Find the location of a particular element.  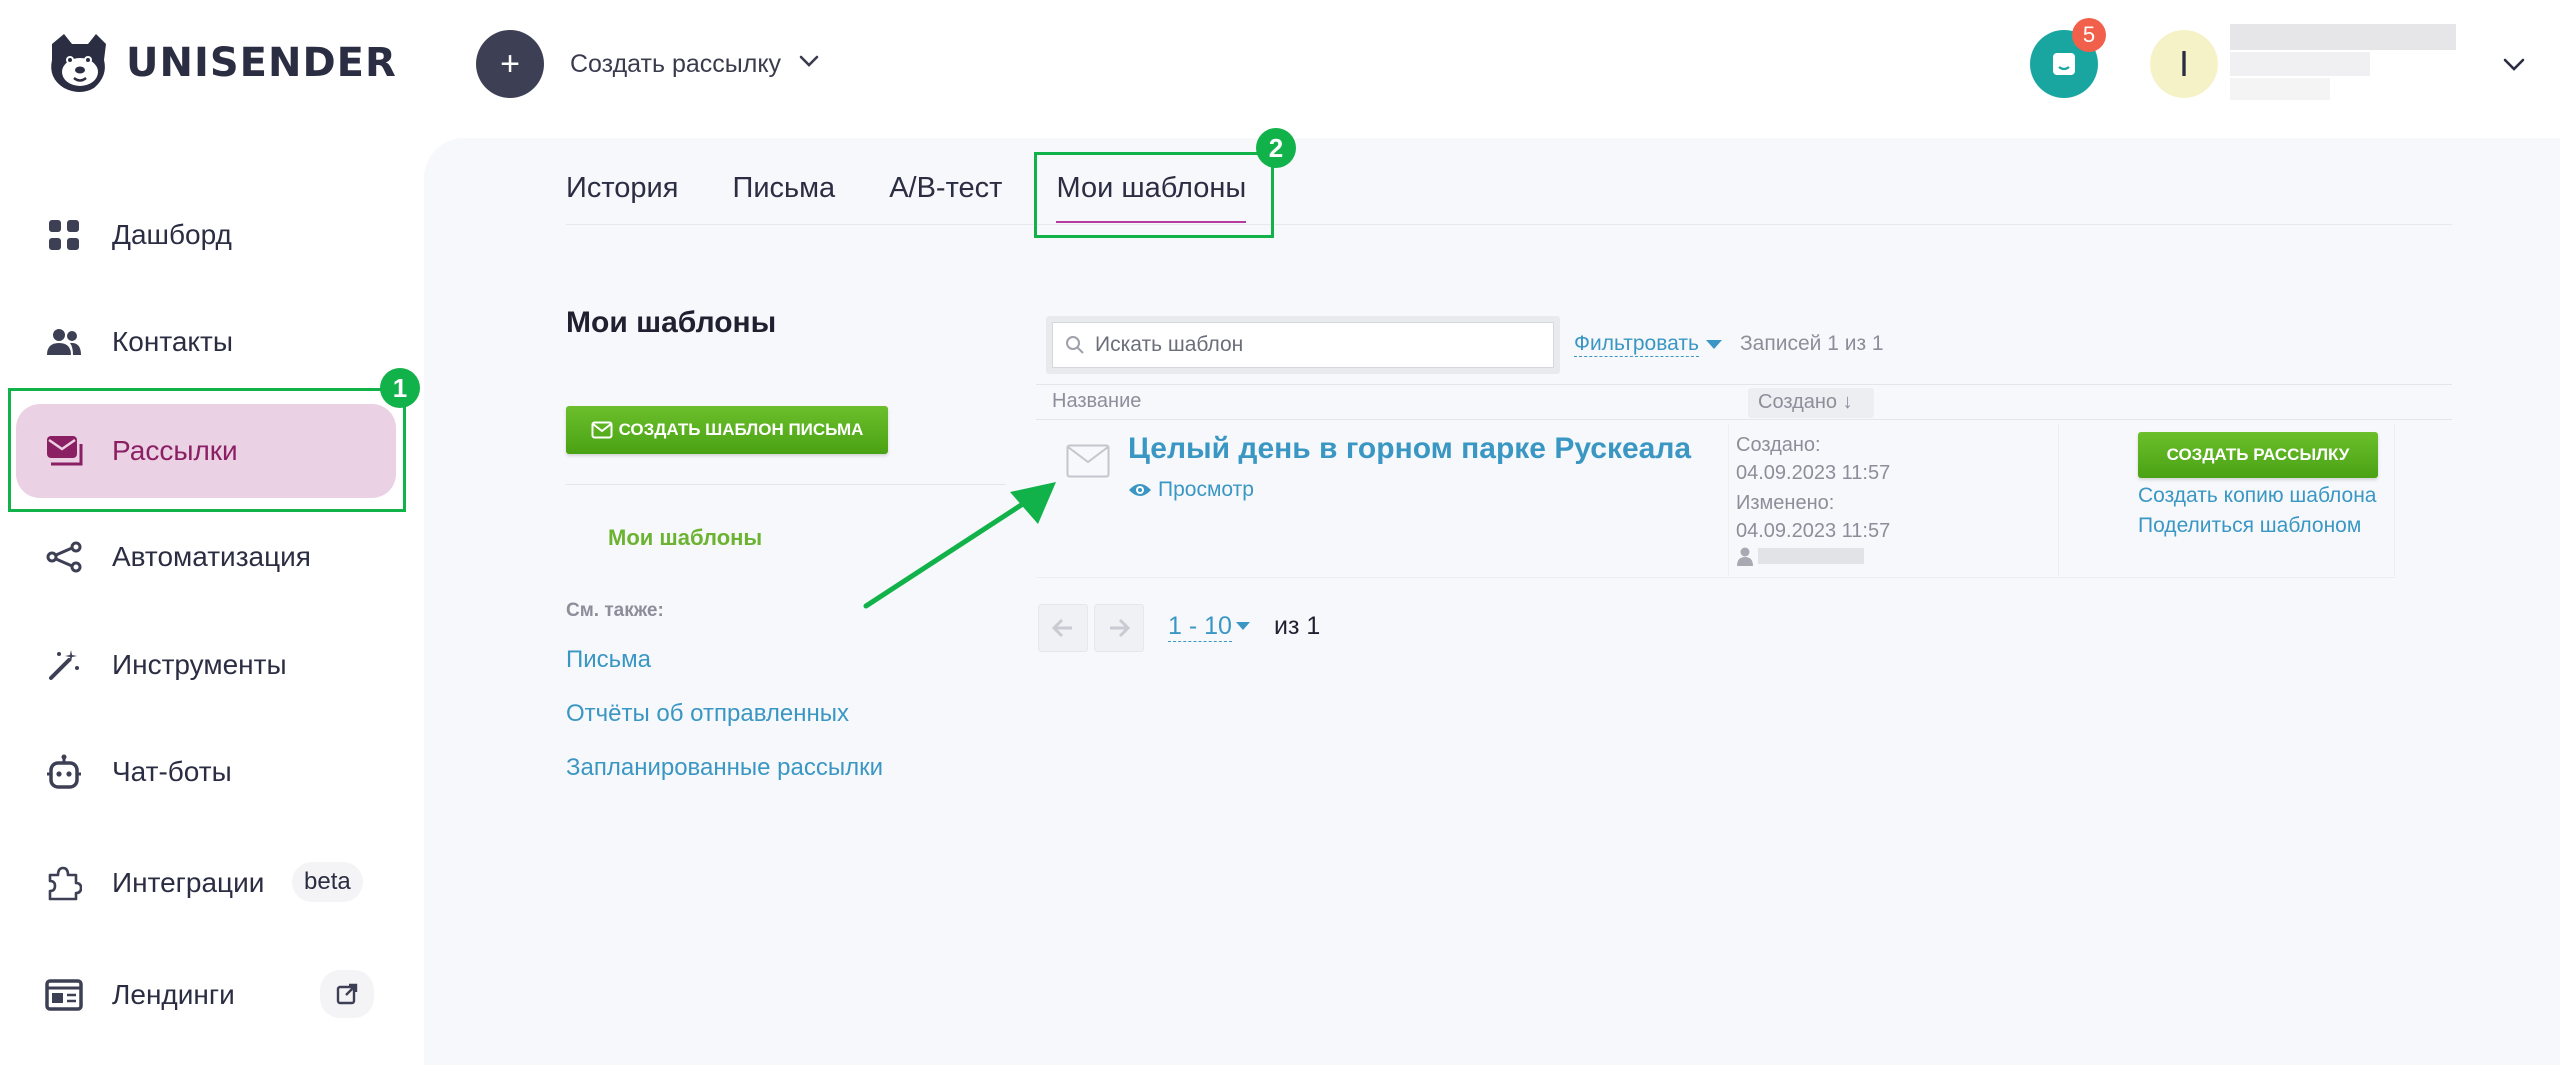

user-info-redacted is located at coordinates (2343, 63).